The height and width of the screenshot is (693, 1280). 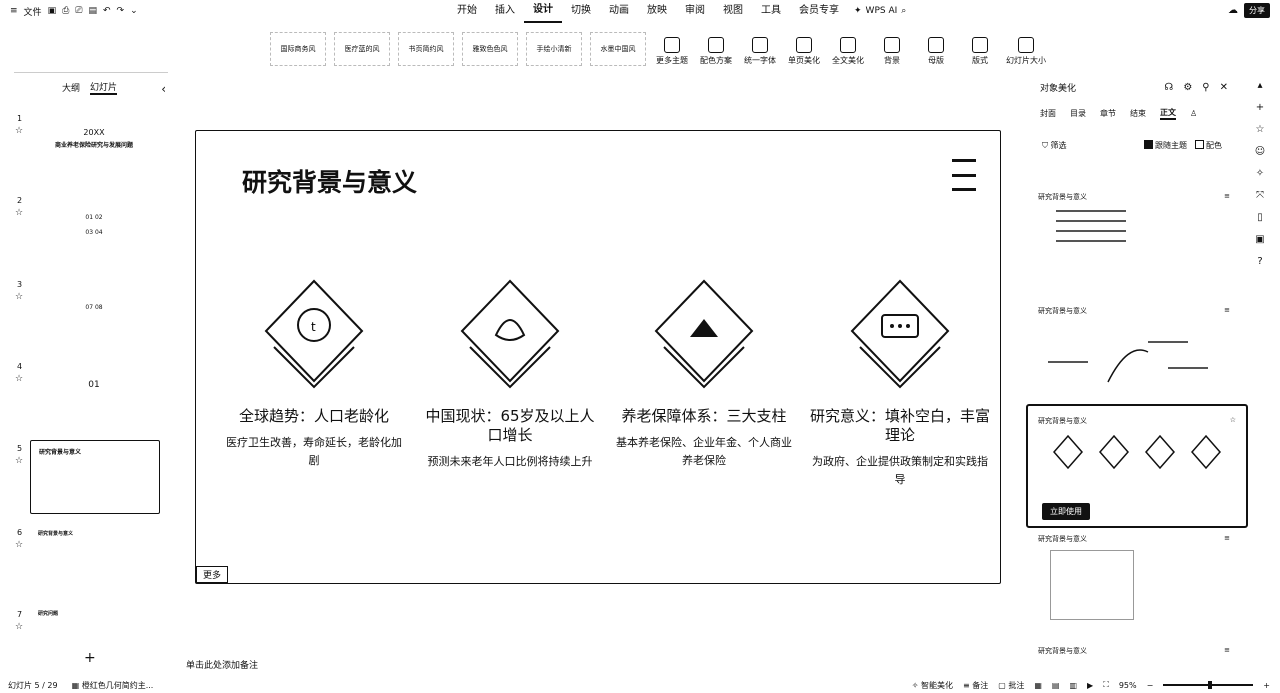 What do you see at coordinates (95, 477) in the screenshot?
I see `slide-thumbnail-selected: 研究背景与意义` at bounding box center [95, 477].